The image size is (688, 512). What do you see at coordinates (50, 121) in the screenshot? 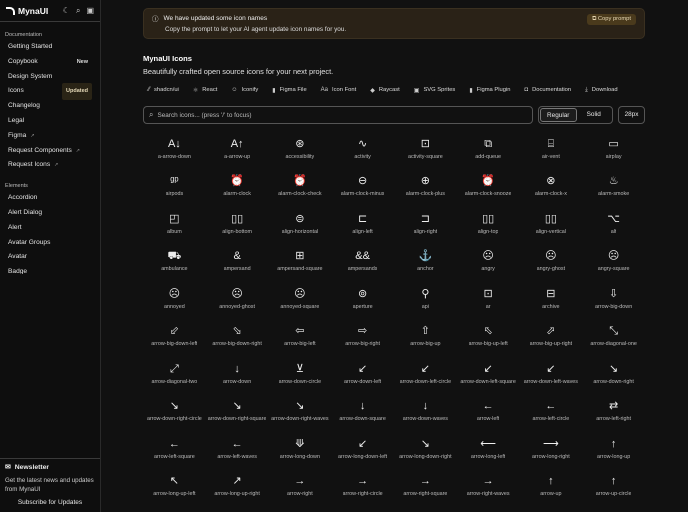
I see `sidebar-item-legal: Legal` at bounding box center [50, 121].